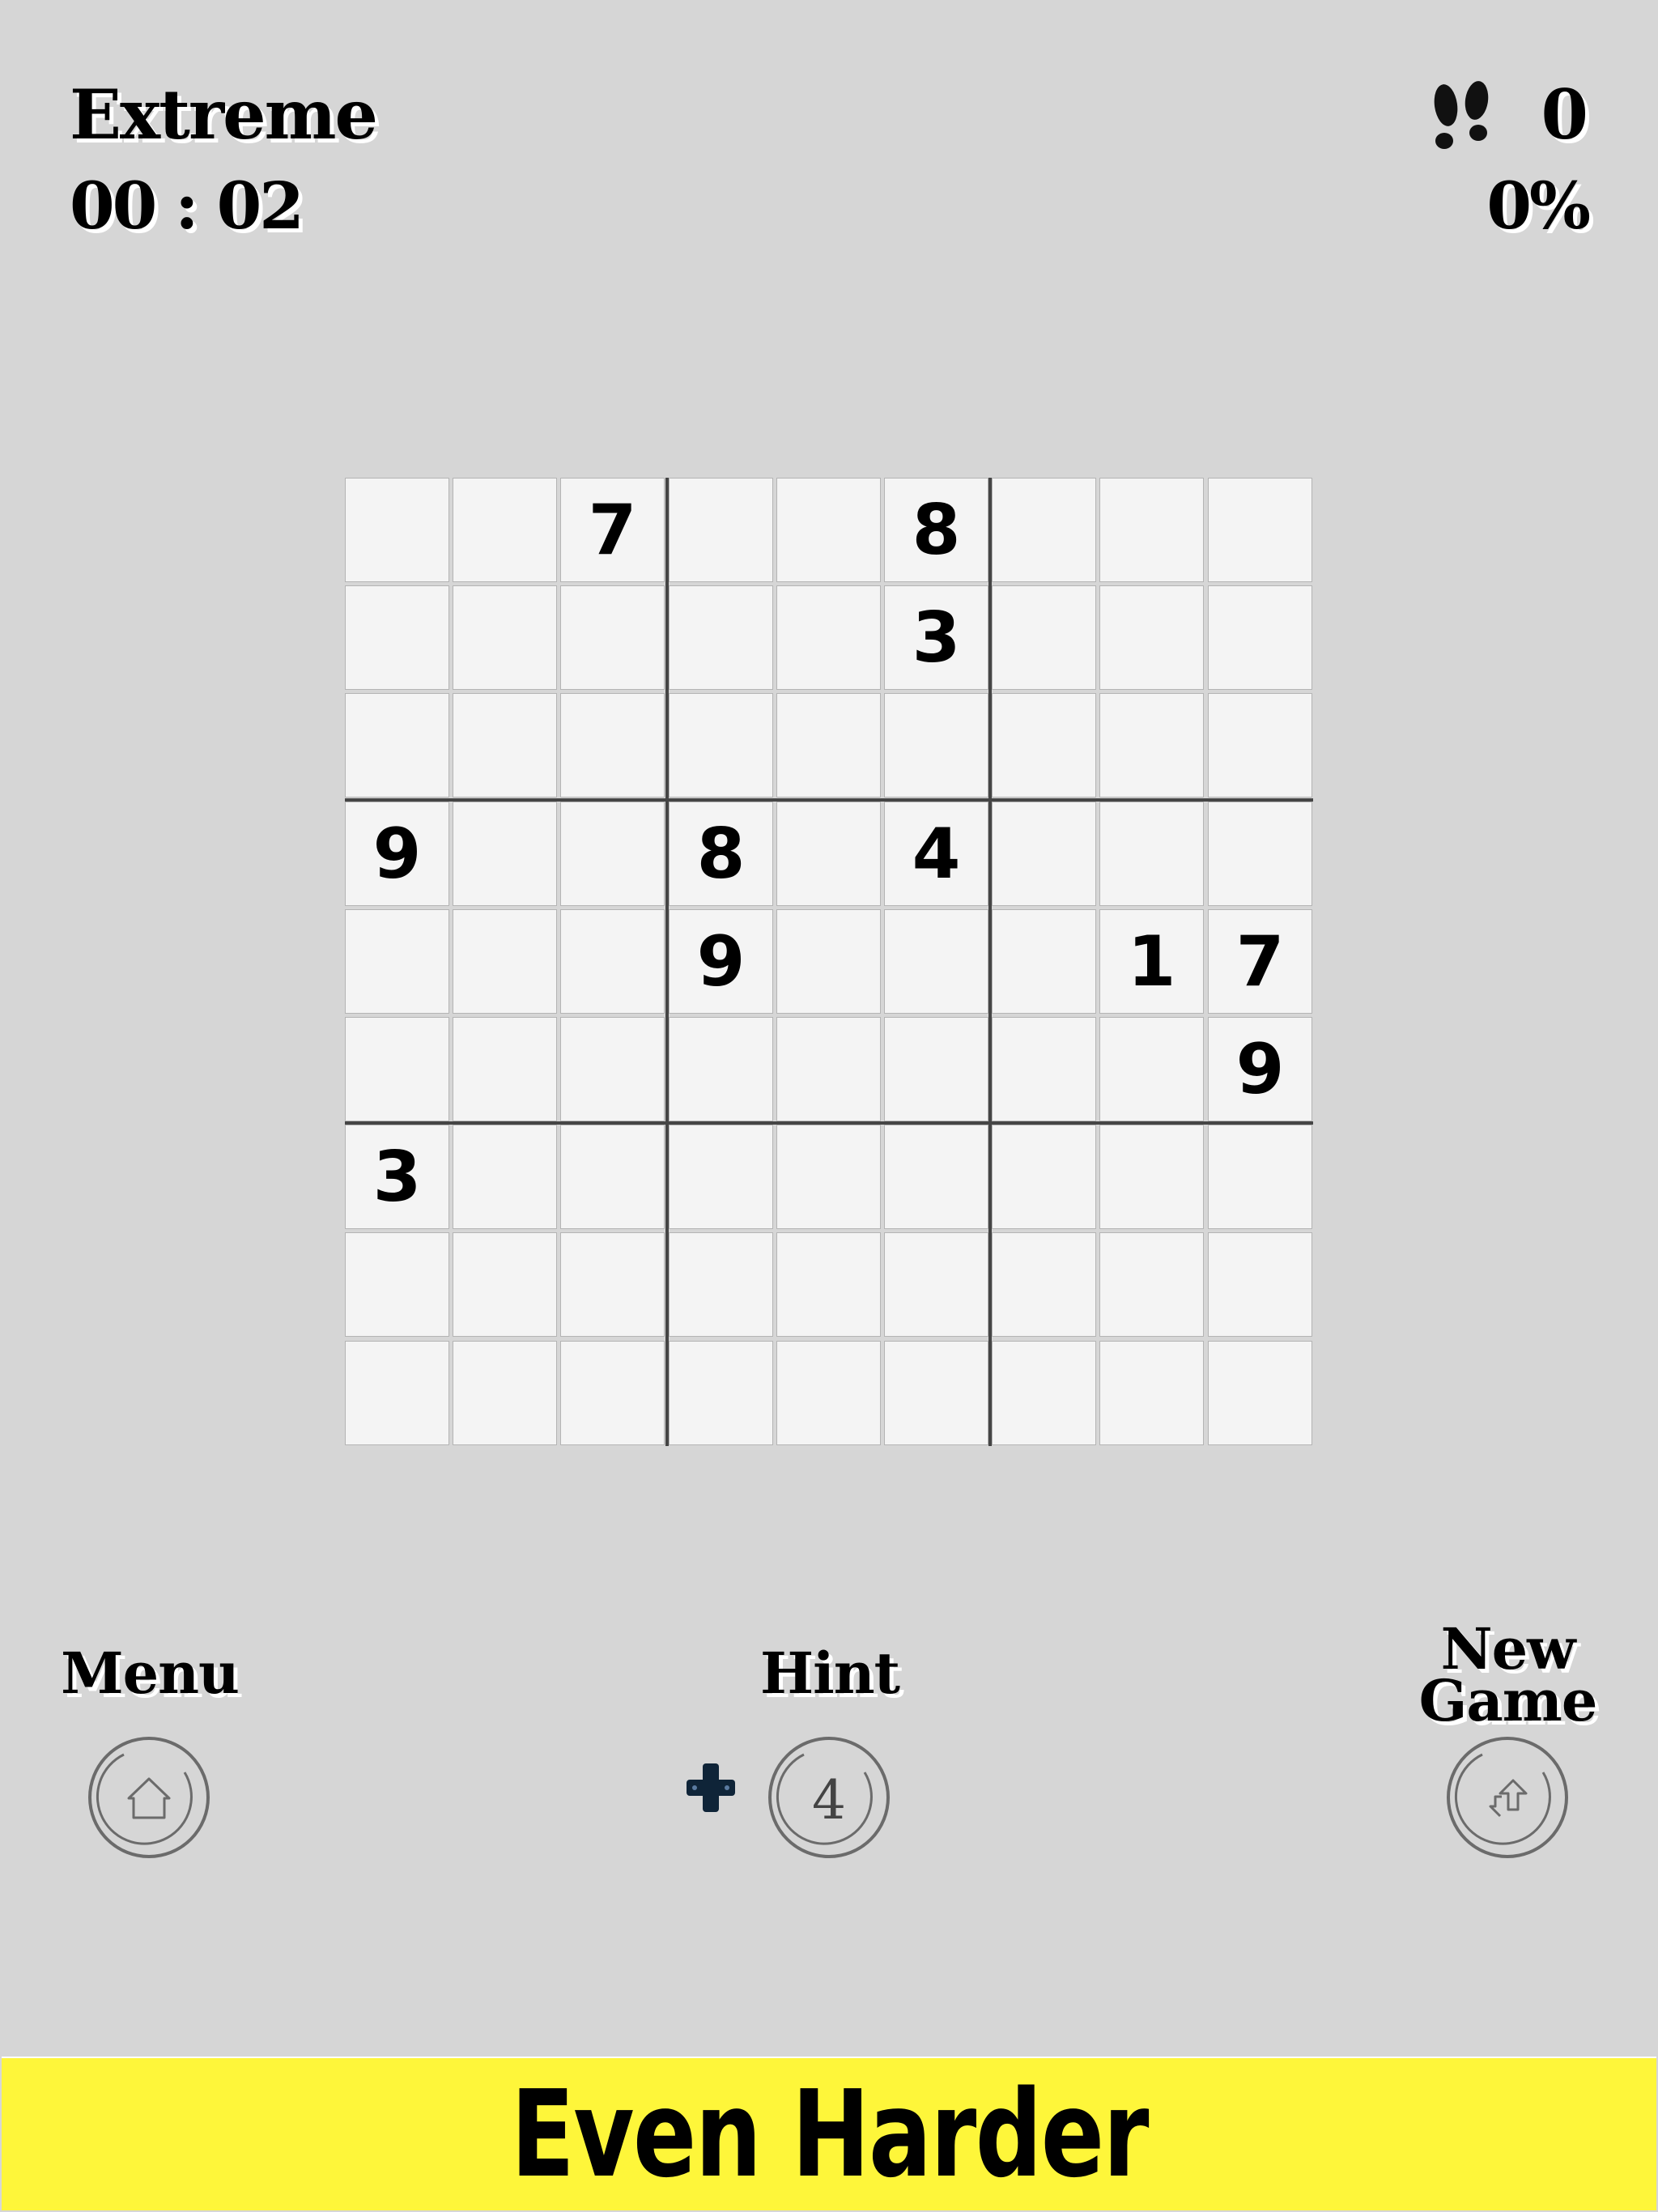  Describe the element at coordinates (150, 1674) in the screenshot. I see `menu-label: Menu` at that location.